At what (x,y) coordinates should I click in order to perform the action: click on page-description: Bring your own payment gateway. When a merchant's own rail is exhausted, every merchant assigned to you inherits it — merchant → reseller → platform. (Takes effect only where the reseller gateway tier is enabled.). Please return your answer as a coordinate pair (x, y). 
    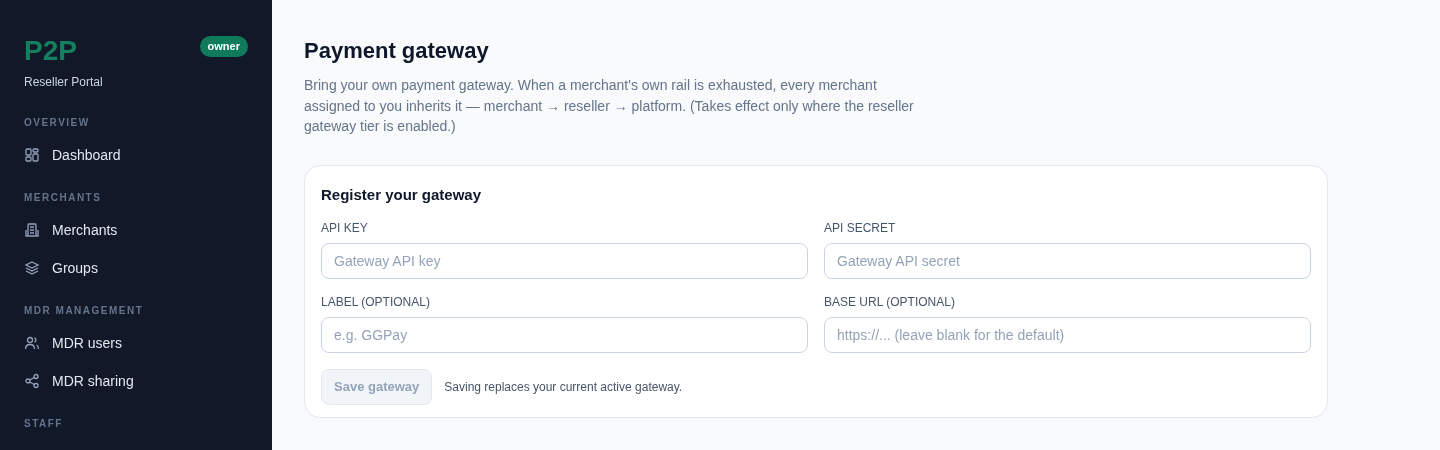
    Looking at the image, I should click on (609, 106).